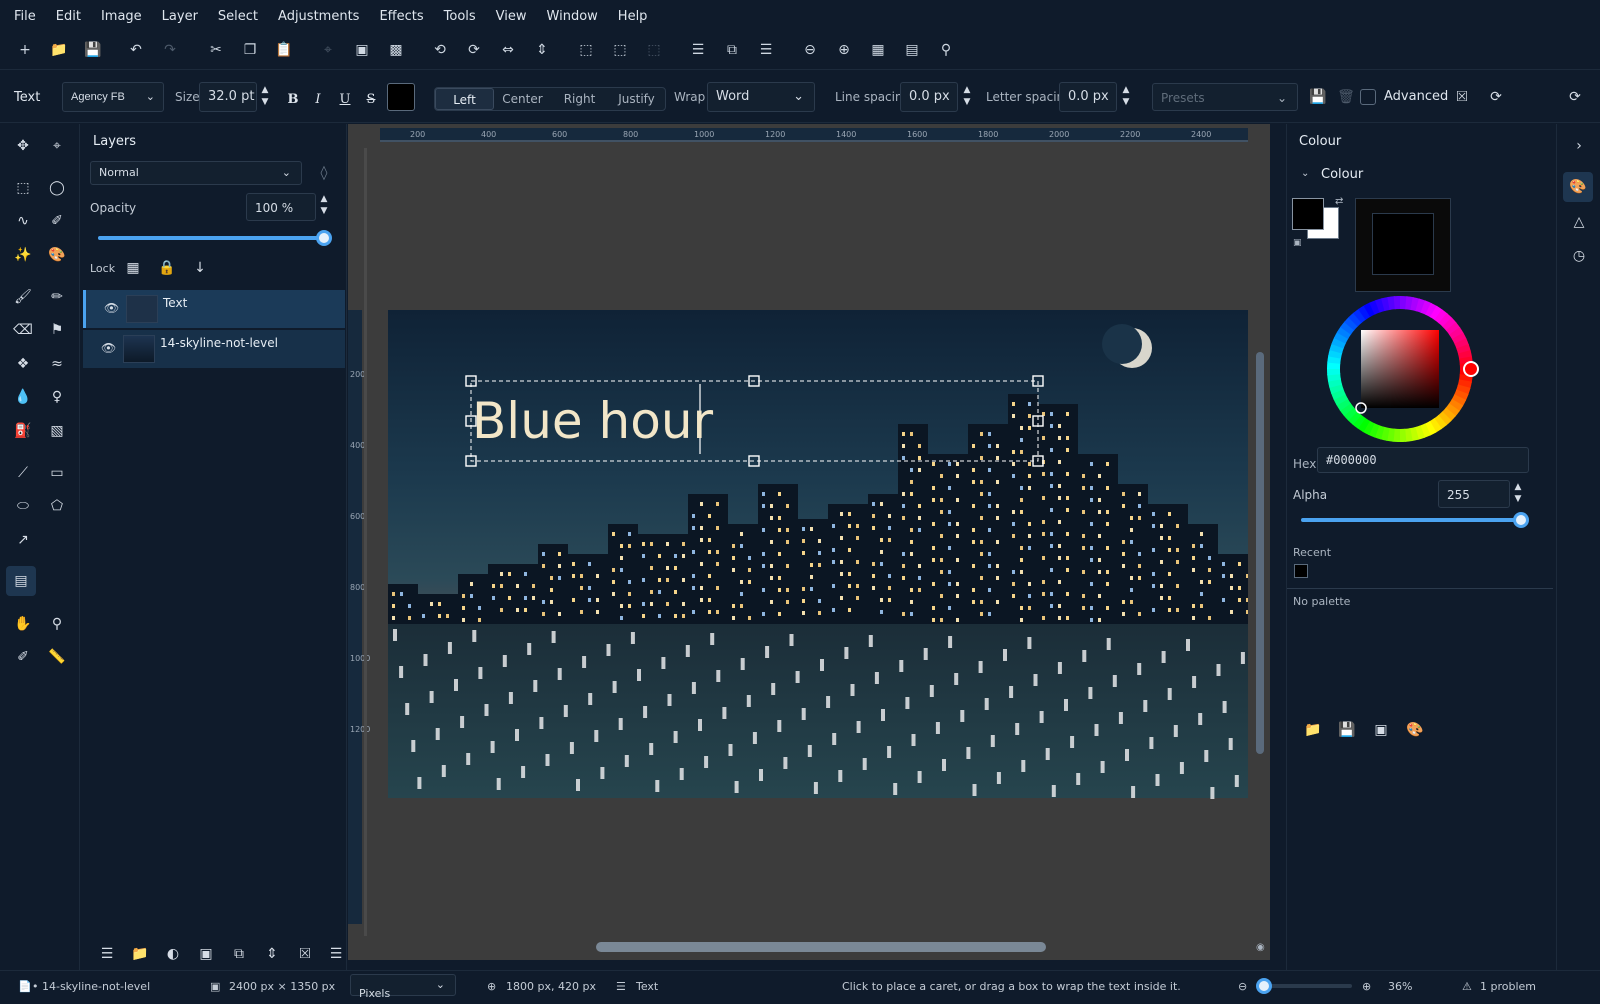  What do you see at coordinates (133, 268) in the screenshot?
I see `lock-pixels-icon: ▦` at bounding box center [133, 268].